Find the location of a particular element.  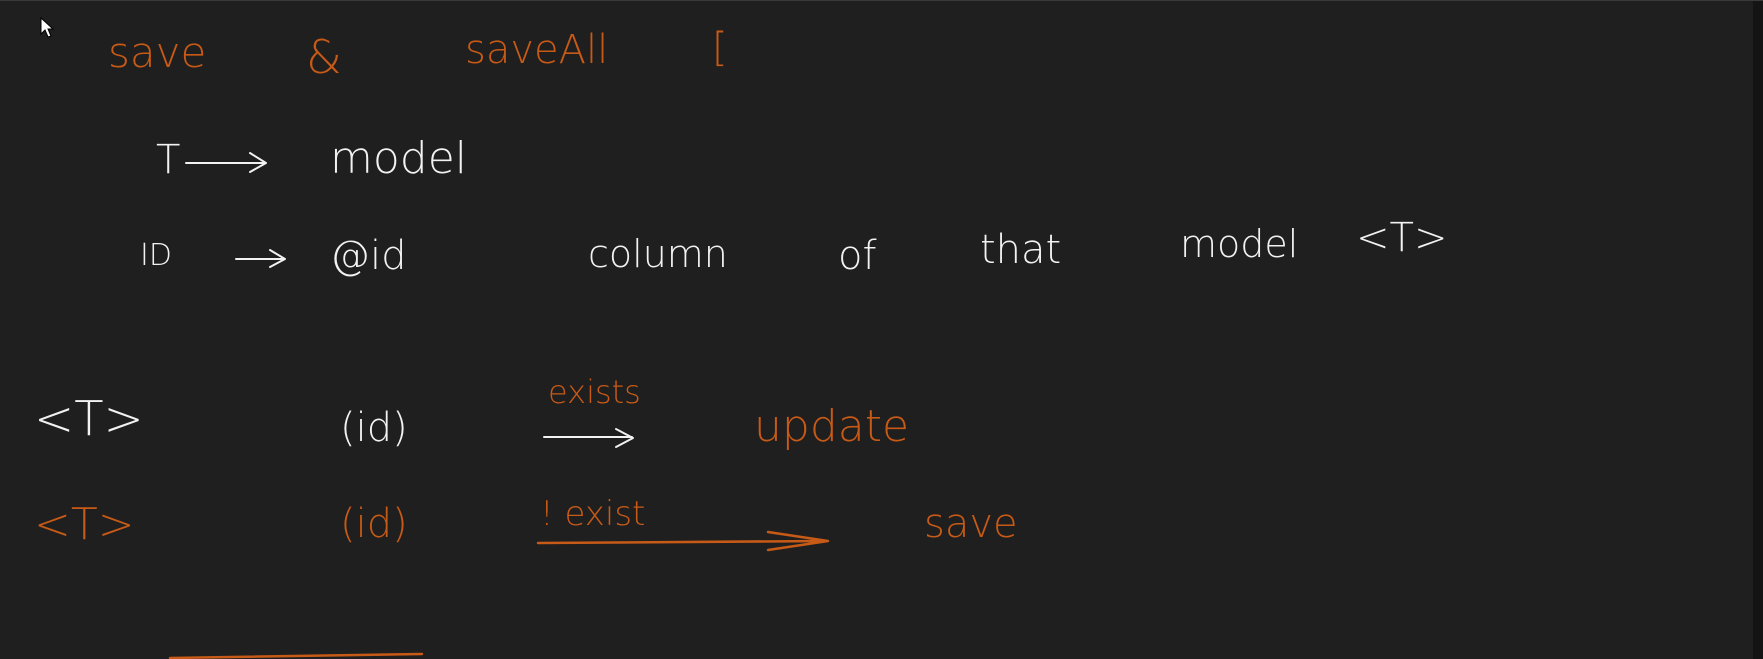

note-t: T is located at coordinates (168, 160).